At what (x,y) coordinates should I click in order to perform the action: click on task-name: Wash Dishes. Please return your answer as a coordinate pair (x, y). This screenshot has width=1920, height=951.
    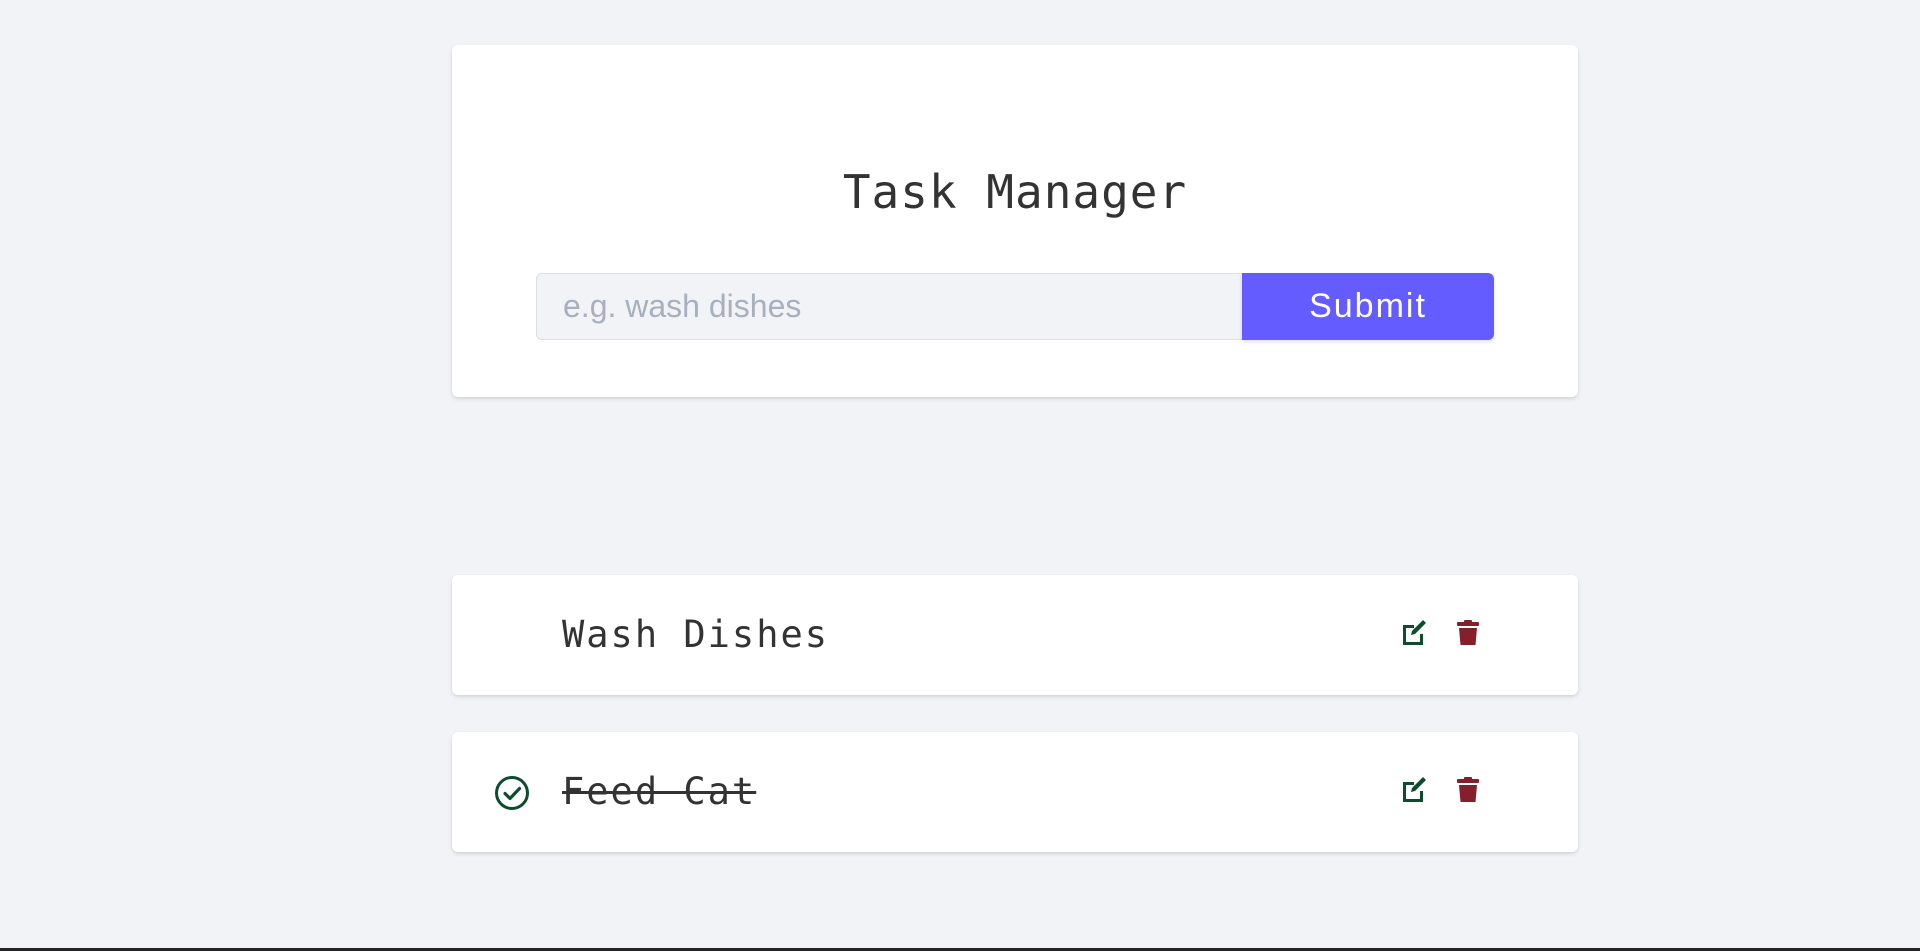
    Looking at the image, I should click on (695, 635).